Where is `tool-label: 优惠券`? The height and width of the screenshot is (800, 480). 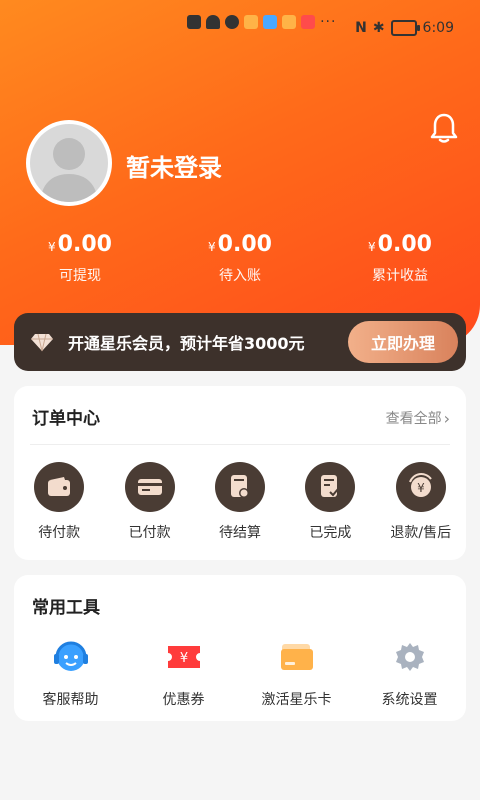
tool-label: 优惠券 is located at coordinates (183, 700).